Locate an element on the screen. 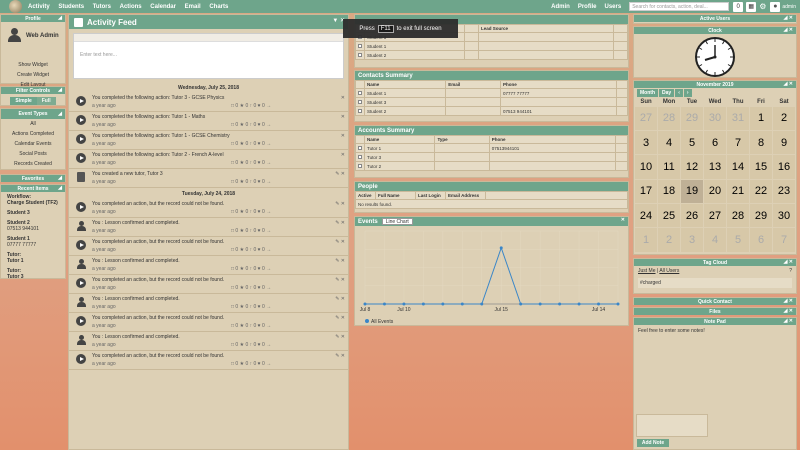 The width and height of the screenshot is (800, 450). calendar-day: 3 is located at coordinates (692, 240).